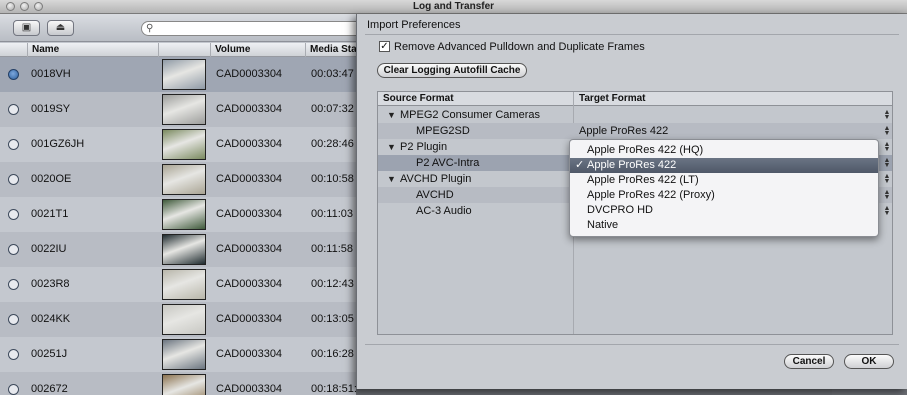  Describe the element at coordinates (724, 165) in the screenshot. I see `menu-item: ✓ Apple ProRes 422` at that location.